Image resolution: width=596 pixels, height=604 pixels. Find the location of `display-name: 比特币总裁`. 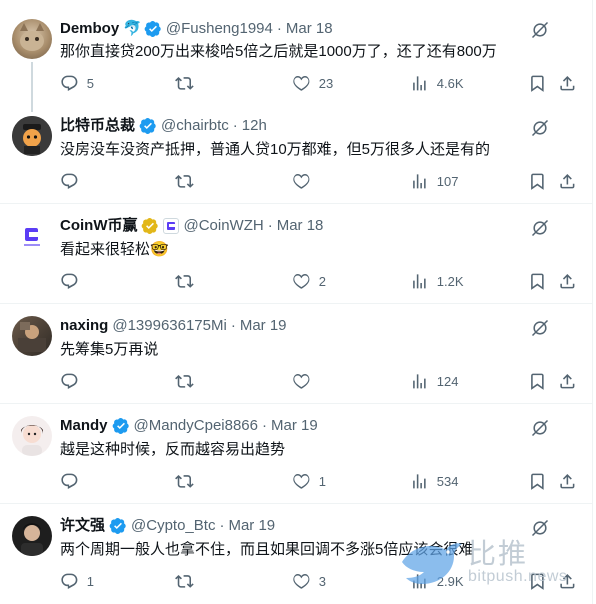

display-name: 比特币总裁 is located at coordinates (97, 126).